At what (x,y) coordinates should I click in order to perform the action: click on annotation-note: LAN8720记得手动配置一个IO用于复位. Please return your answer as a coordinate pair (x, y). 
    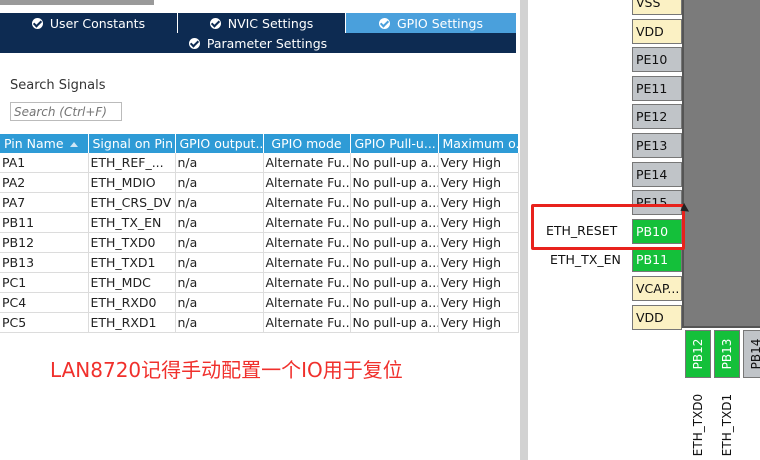
    Looking at the image, I should click on (226, 370).